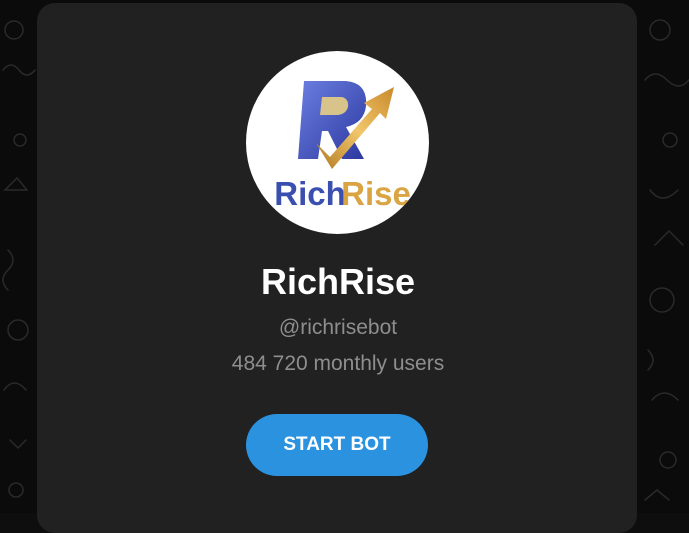  Describe the element at coordinates (338, 281) in the screenshot. I see `bot-name: RichRise` at that location.